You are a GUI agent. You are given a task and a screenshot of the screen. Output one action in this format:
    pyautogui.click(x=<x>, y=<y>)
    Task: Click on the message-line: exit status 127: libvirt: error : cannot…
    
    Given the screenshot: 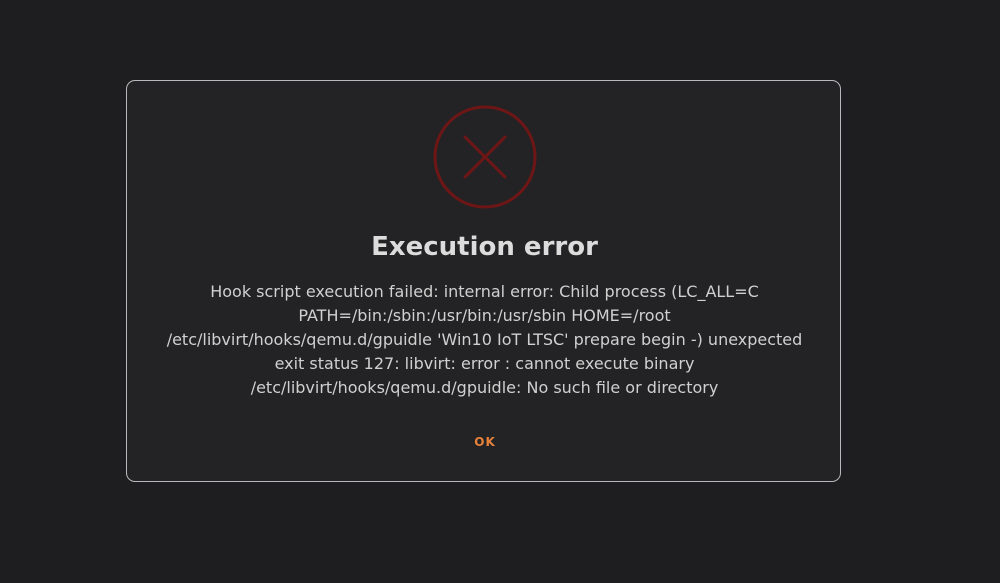 What is the action you would take?
    pyautogui.click(x=484, y=363)
    